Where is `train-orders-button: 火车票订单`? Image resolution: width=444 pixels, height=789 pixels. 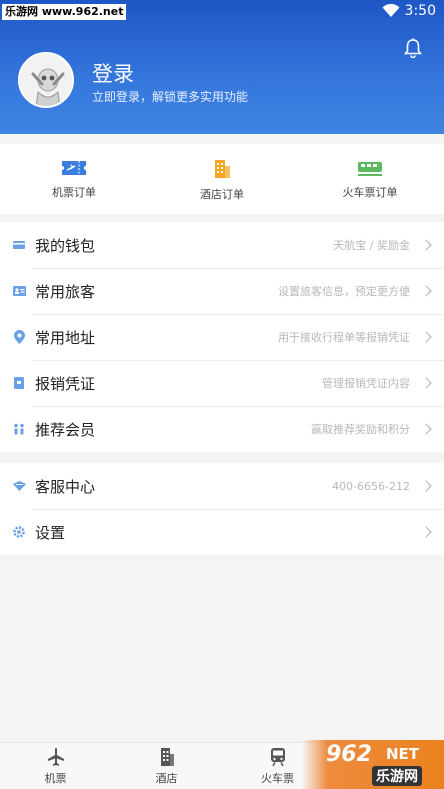 train-orders-button: 火车票订单 is located at coordinates (370, 179).